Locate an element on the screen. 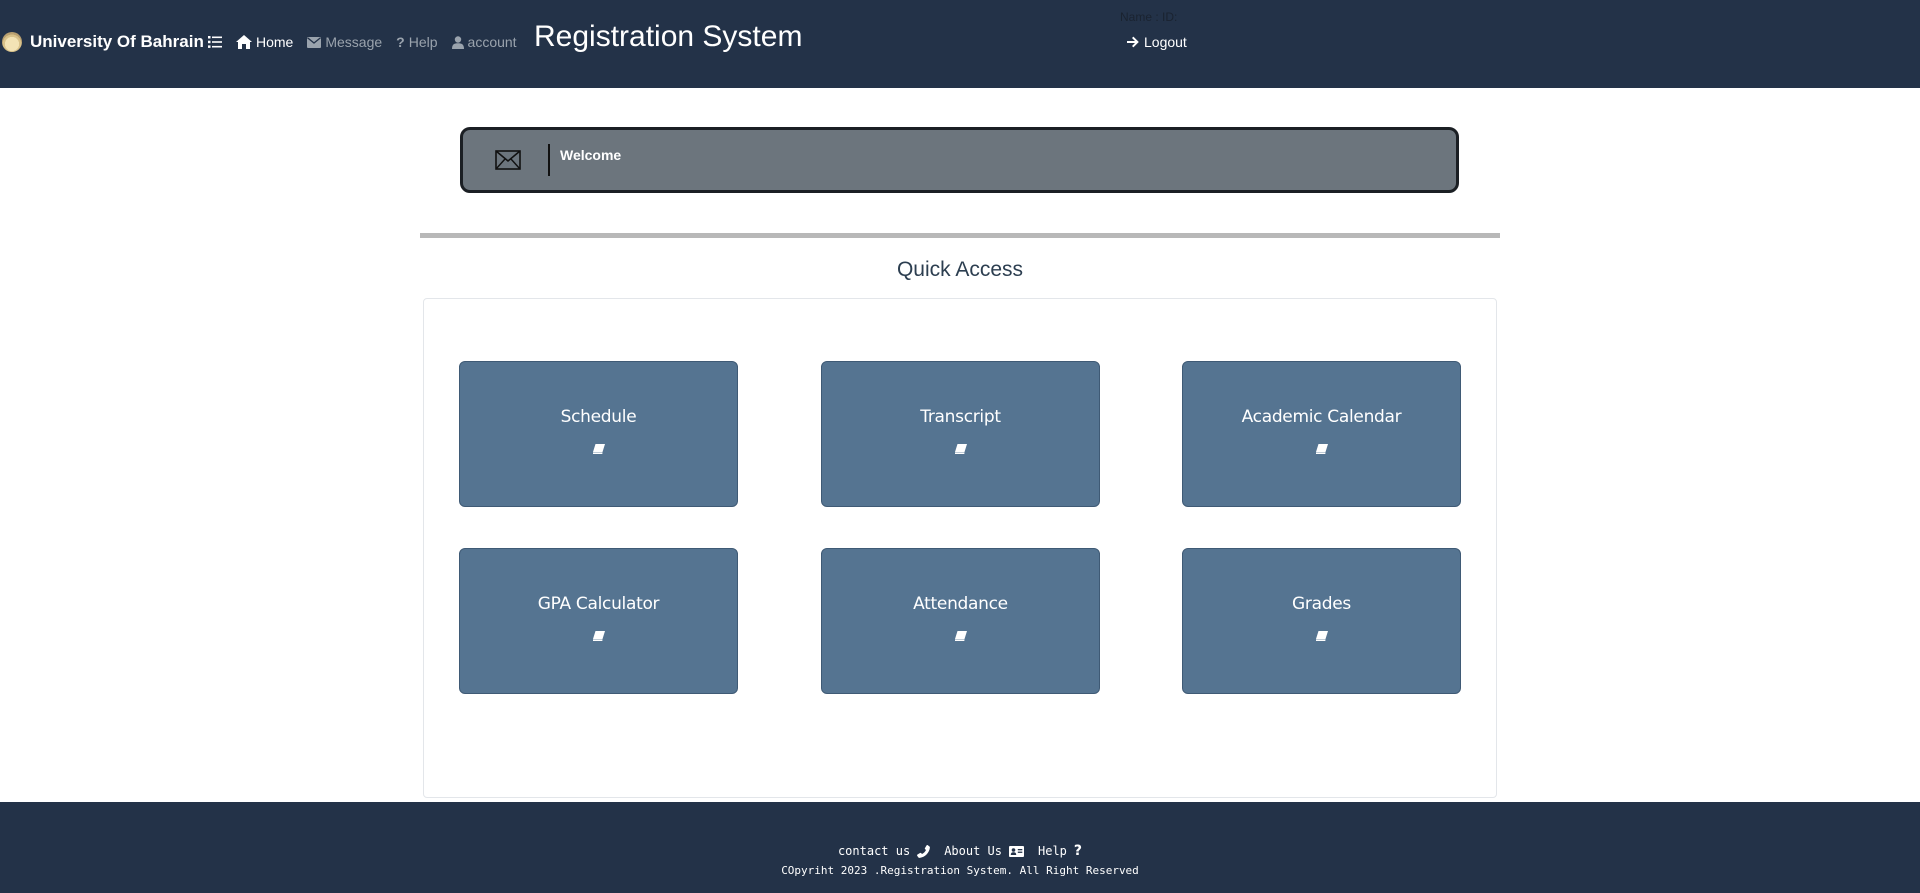 The image size is (1920, 893). card-transcript: Transcript is located at coordinates (960, 434).